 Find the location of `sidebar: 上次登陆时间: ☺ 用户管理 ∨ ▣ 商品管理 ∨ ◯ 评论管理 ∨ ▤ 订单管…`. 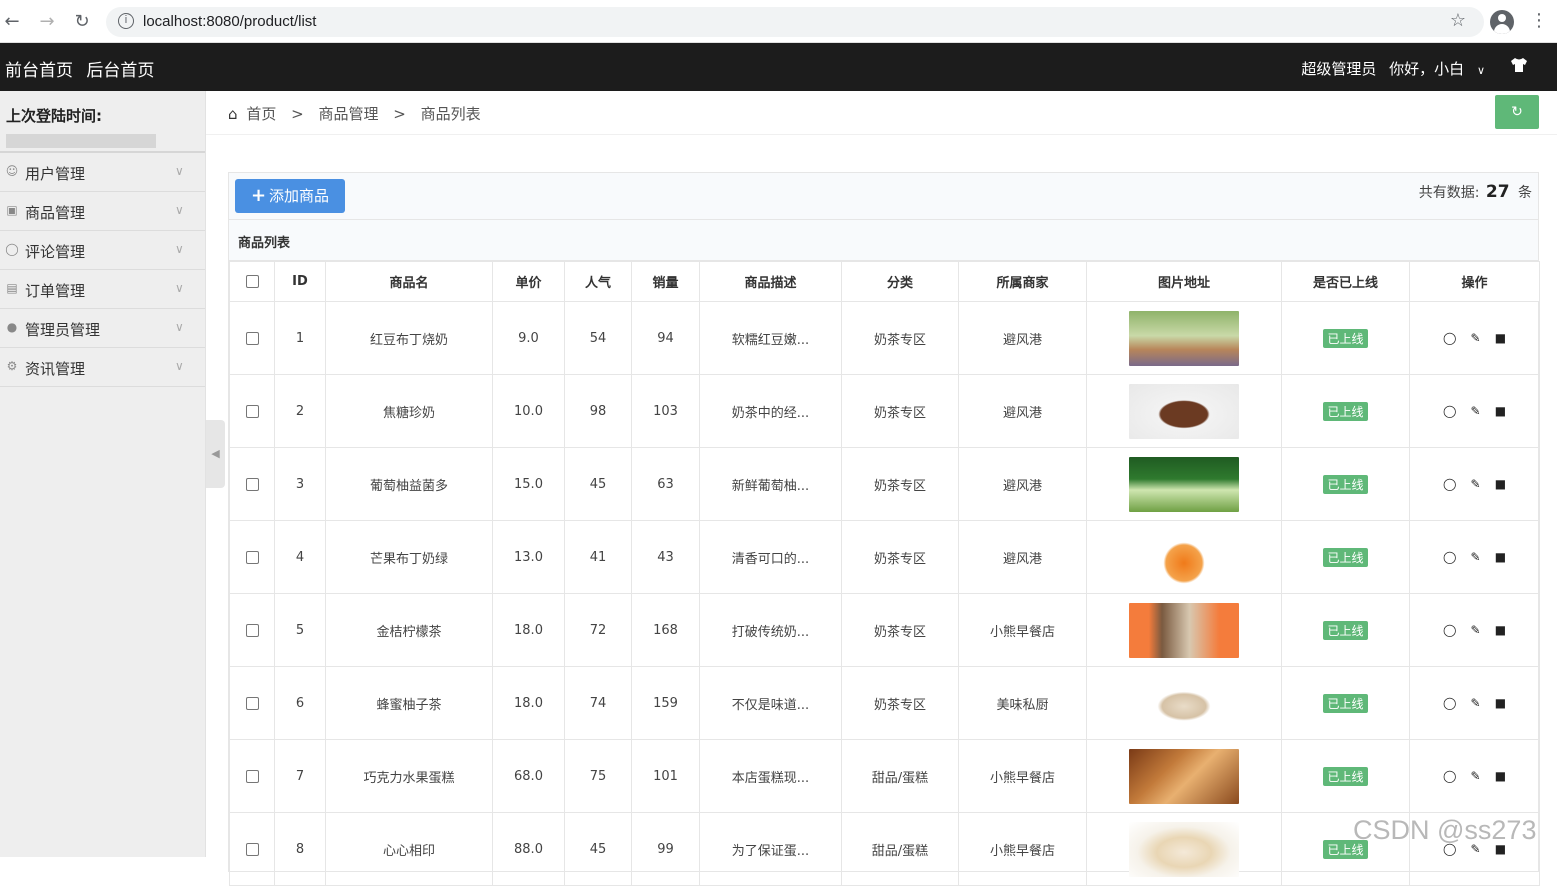

sidebar: 上次登陆时间: ☺ 用户管理 ∨ ▣ 商品管理 ∨ ◯ 评论管理 ∨ ▤ 订单管… is located at coordinates (103, 474).